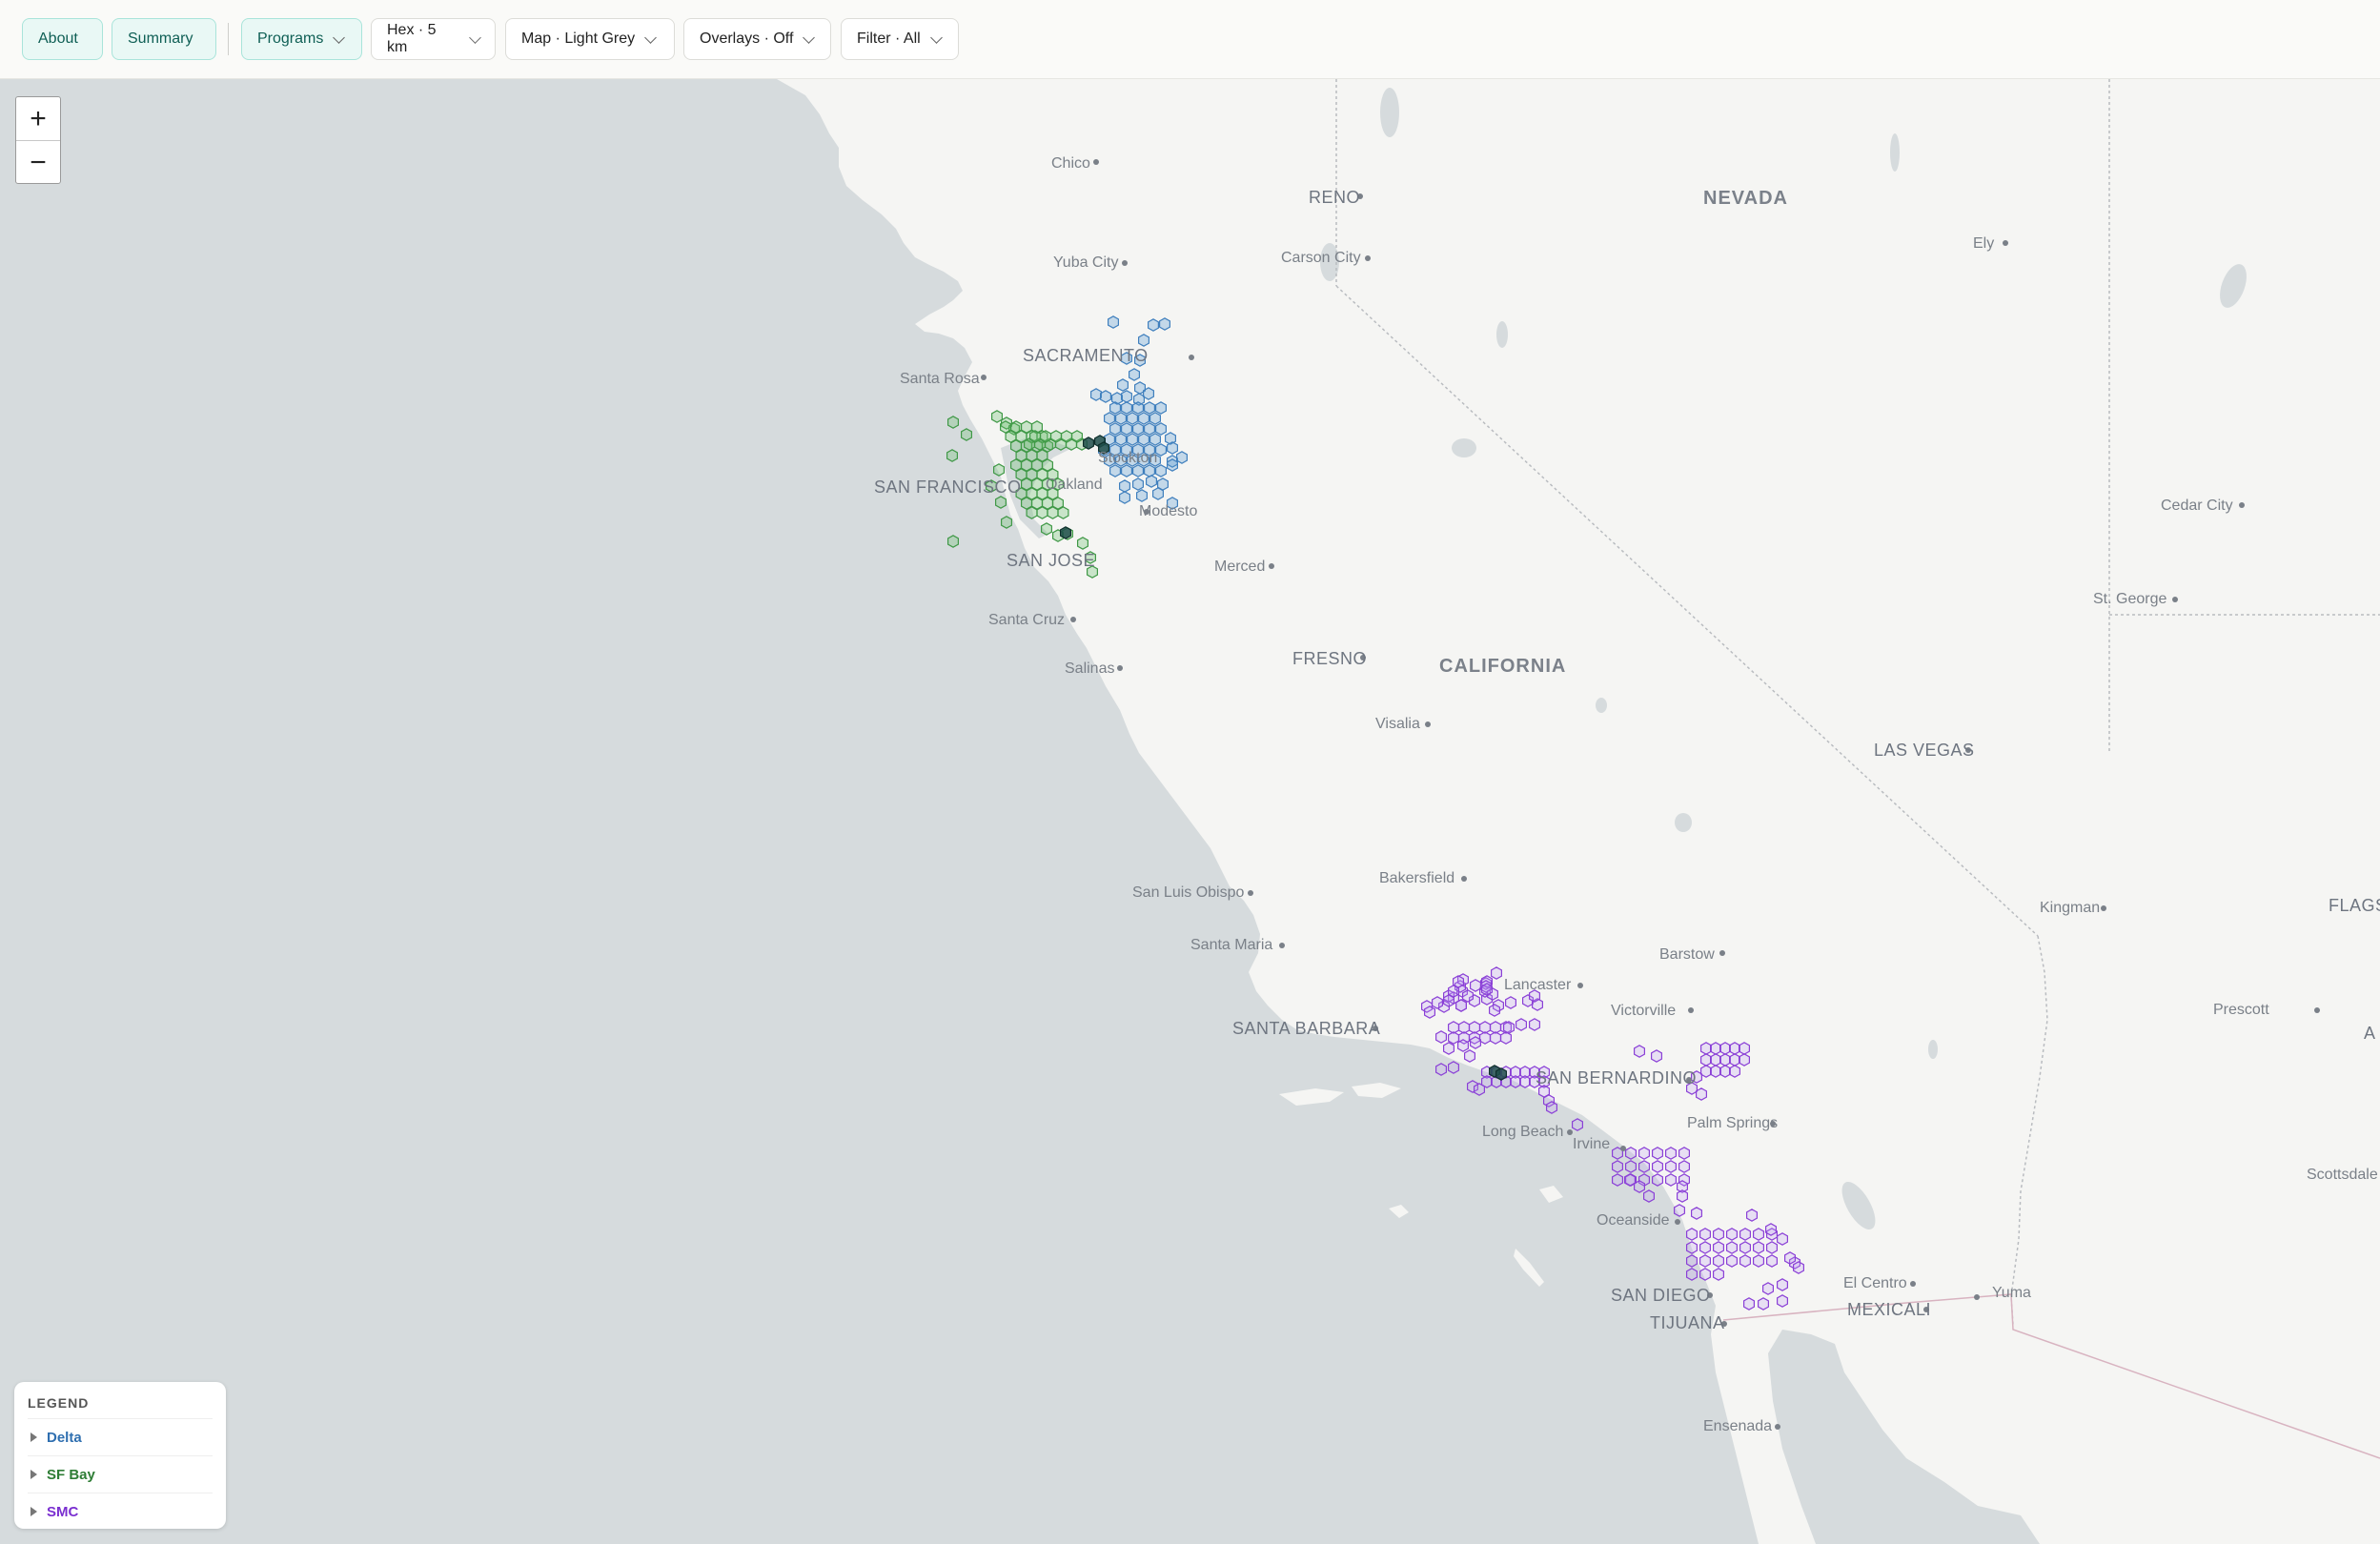 This screenshot has width=2380, height=1544. Describe the element at coordinates (590, 39) in the screenshot. I see `map-style-dropdown: Map · Light Grey` at that location.